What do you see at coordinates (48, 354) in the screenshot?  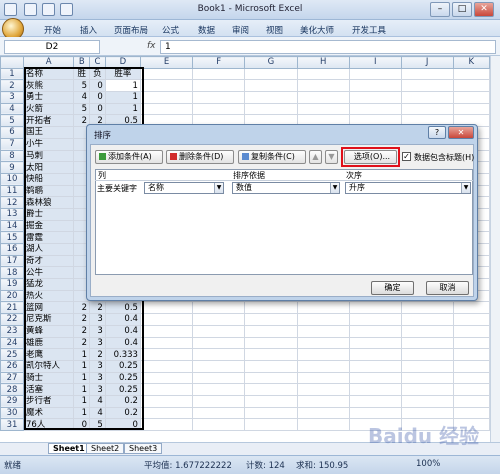 I see `grid-cell: 老鹰` at bounding box center [48, 354].